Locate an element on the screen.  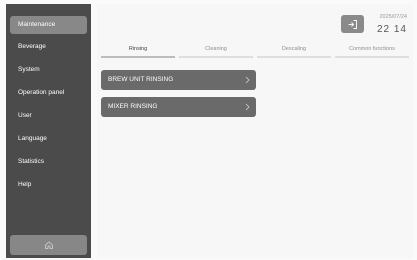
mixer-rinsing-button: MIXER RINSING is located at coordinates (178, 107).